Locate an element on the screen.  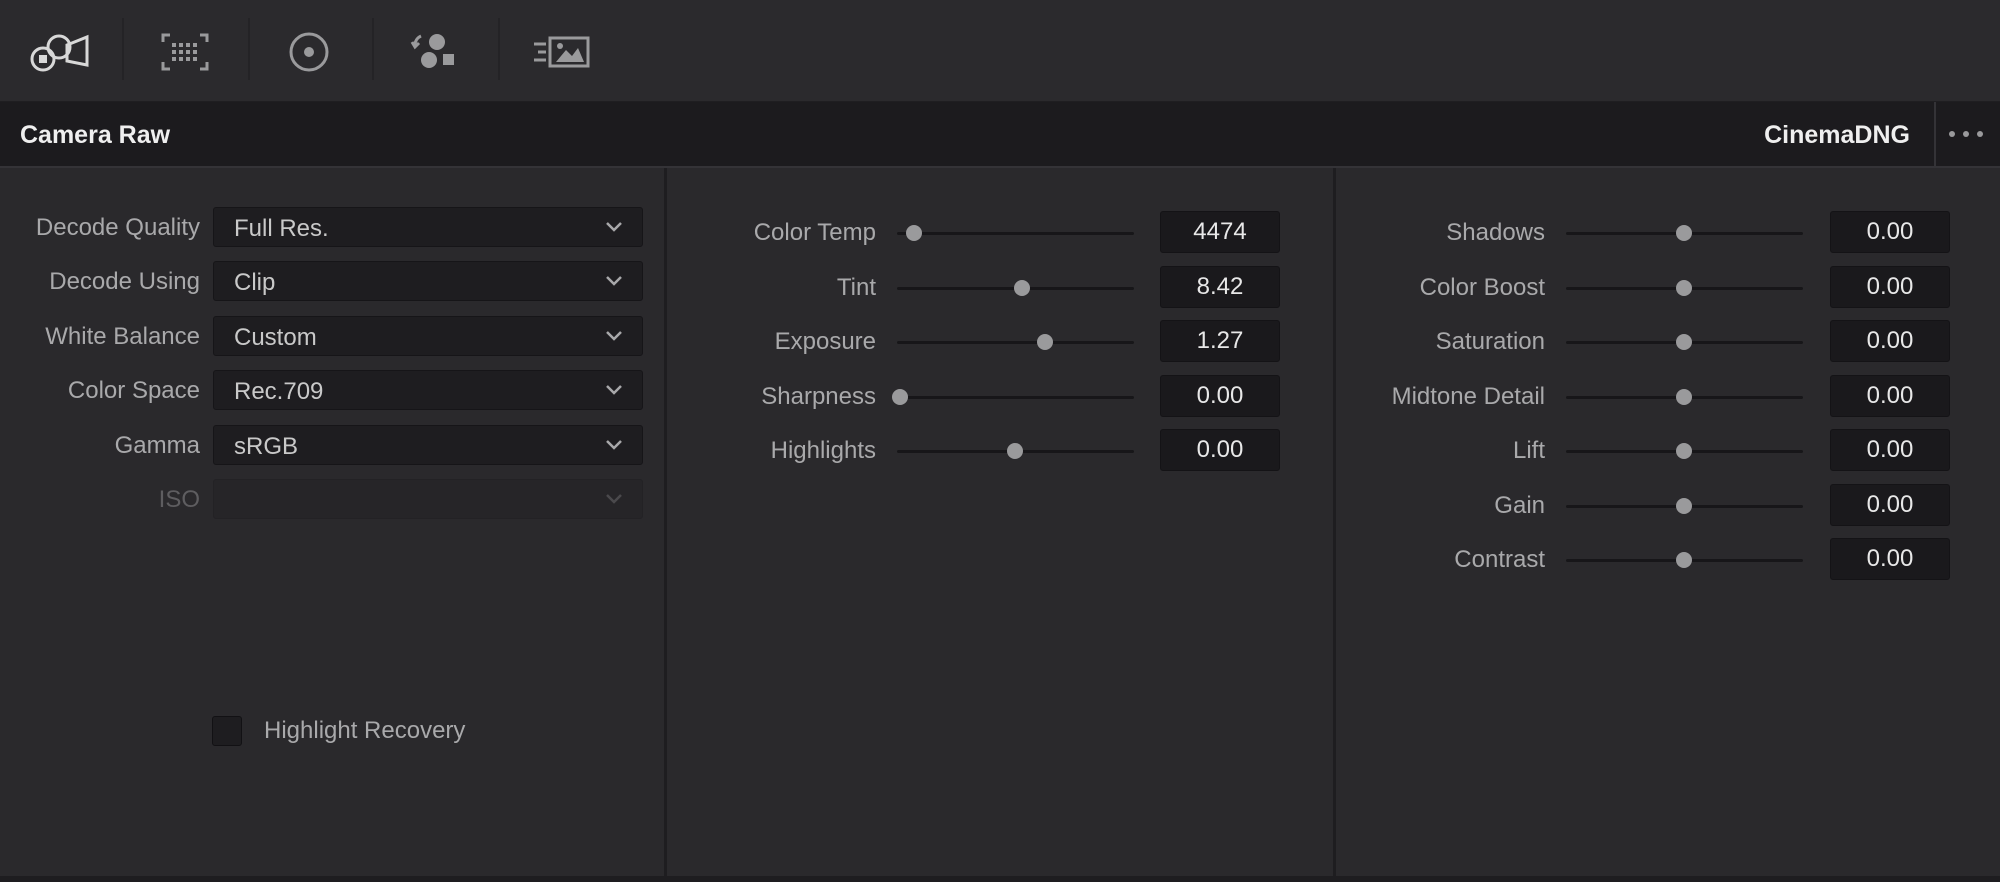
color-wheel-icon is located at coordinates (309, 52).